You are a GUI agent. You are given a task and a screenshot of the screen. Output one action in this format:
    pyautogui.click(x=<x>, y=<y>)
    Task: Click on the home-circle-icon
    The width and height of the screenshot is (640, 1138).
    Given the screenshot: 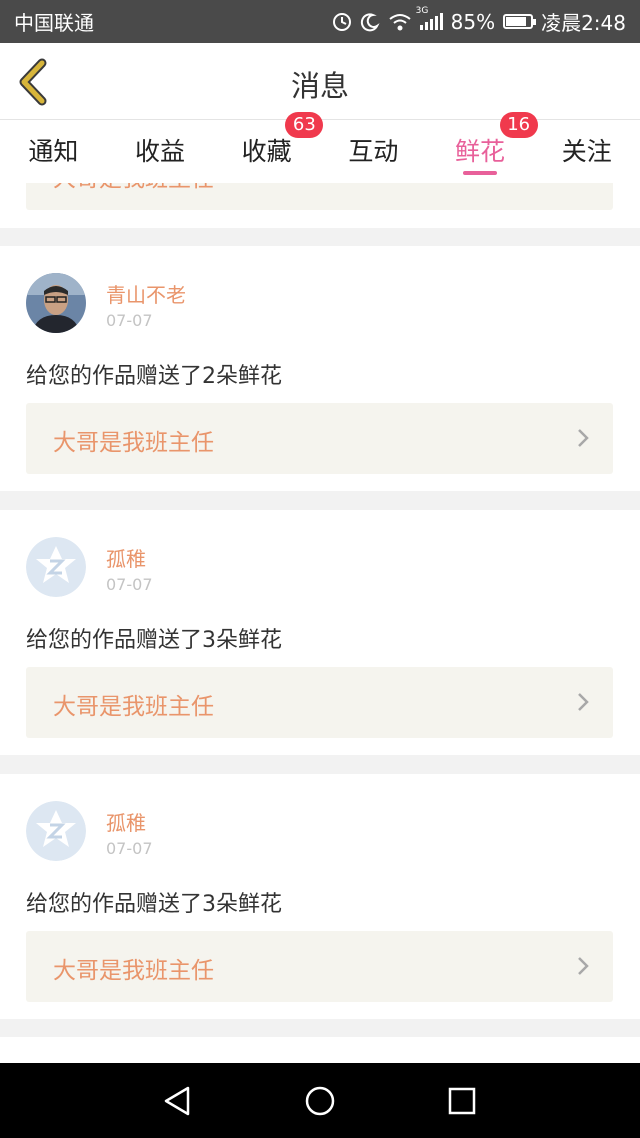 What is the action you would take?
    pyautogui.click(x=320, y=1101)
    